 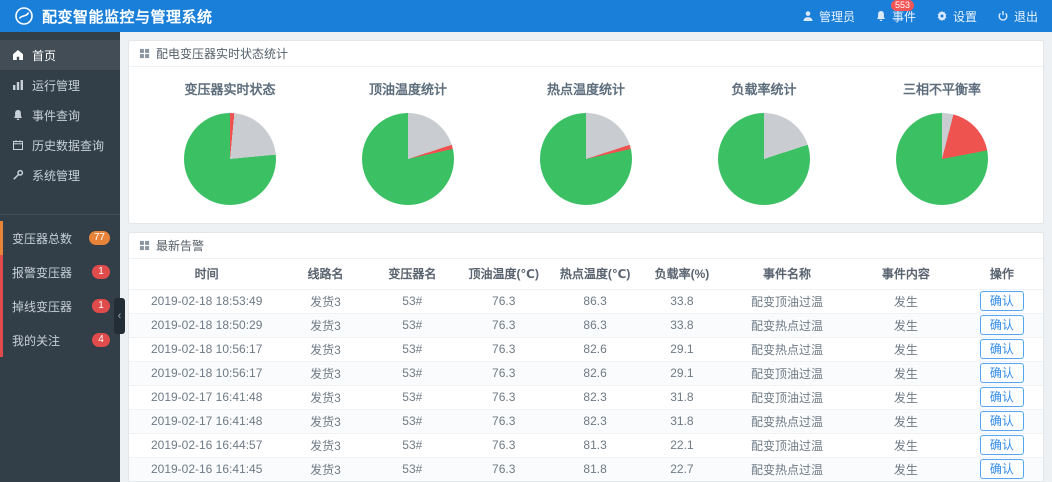 I want to click on sidebar-item-system: 系统管理, so click(x=60, y=175).